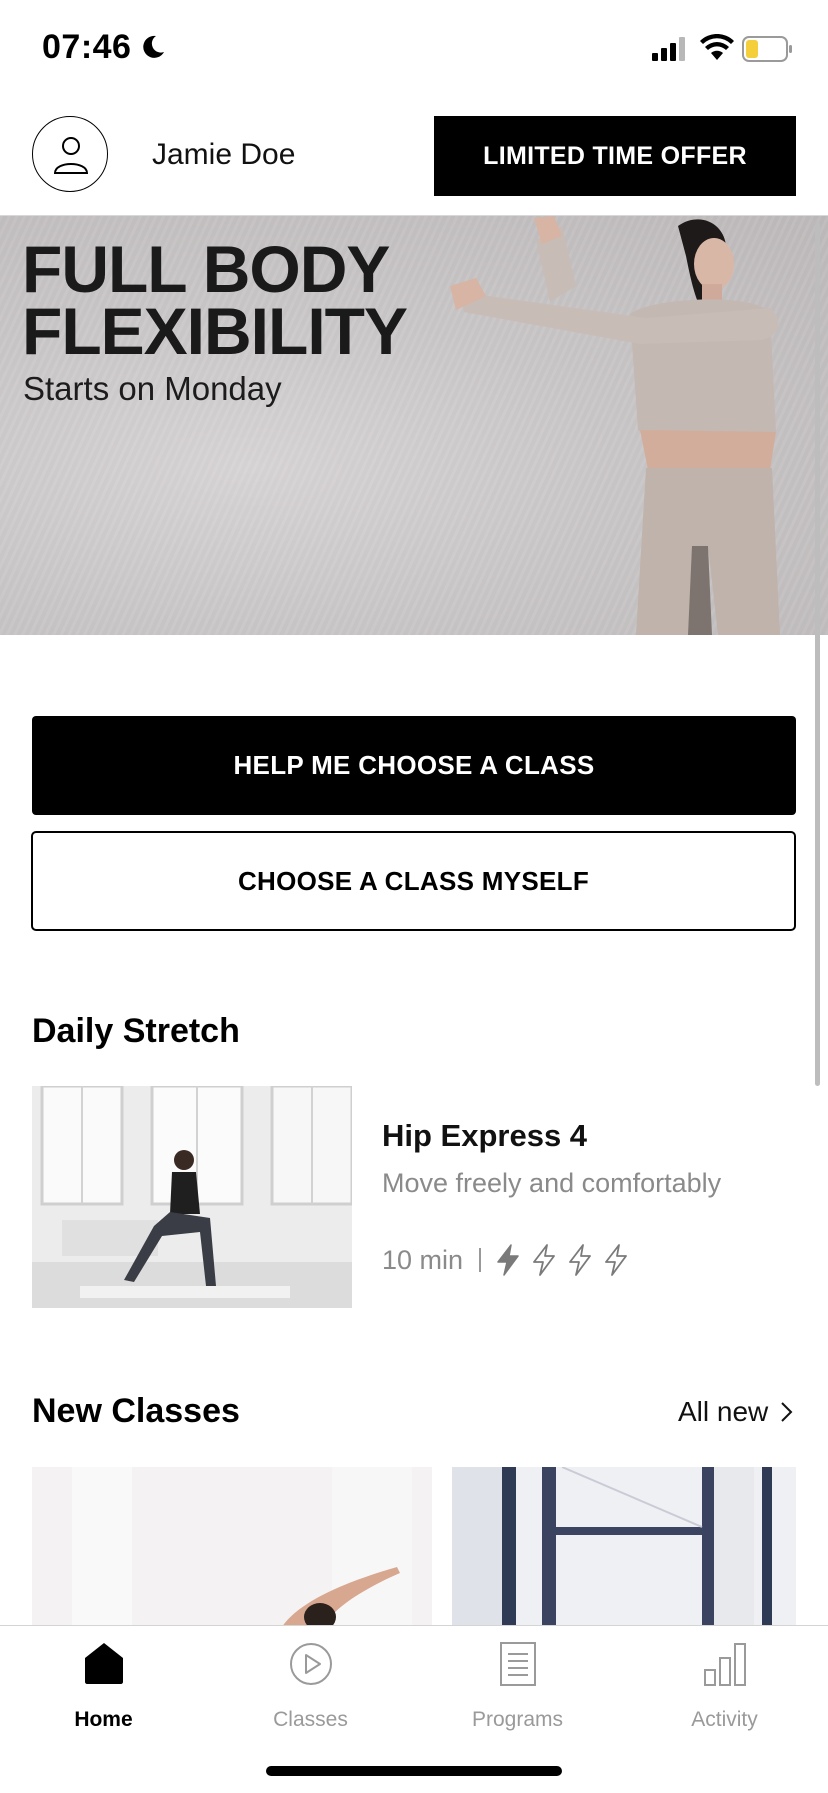  What do you see at coordinates (787, 1412) in the screenshot?
I see `chevron-right-icon` at bounding box center [787, 1412].